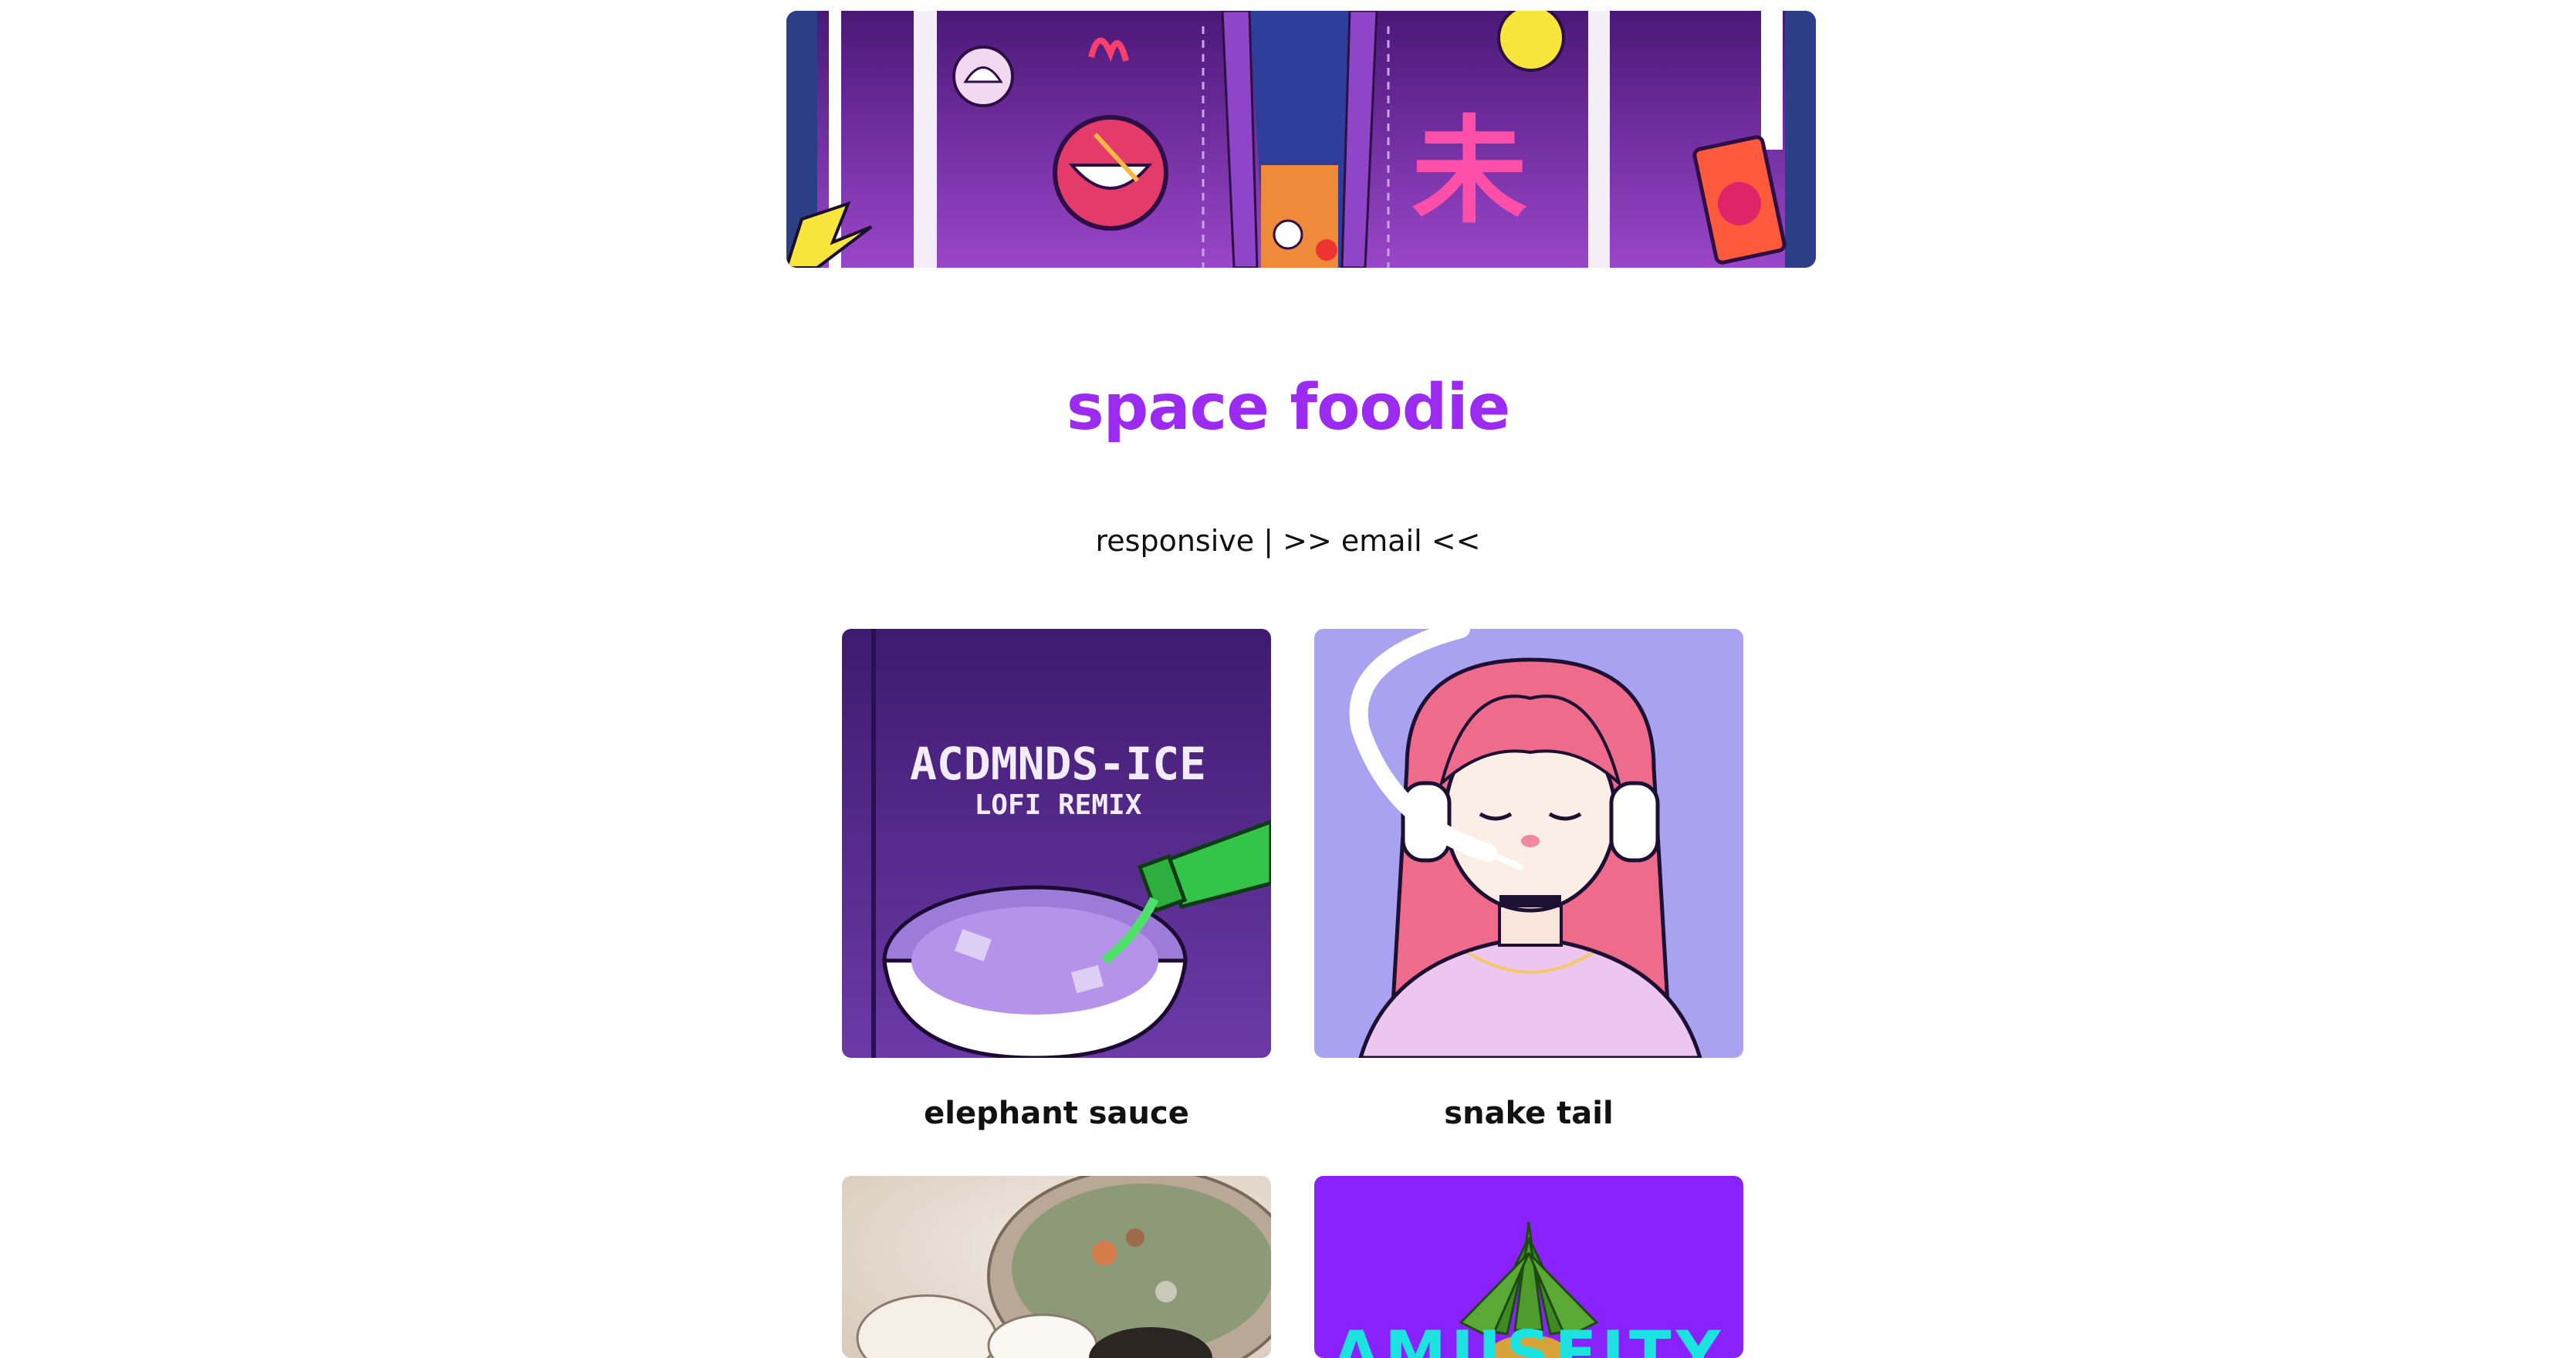  I want to click on subnav: responsive | >> email <<, so click(1288, 541).